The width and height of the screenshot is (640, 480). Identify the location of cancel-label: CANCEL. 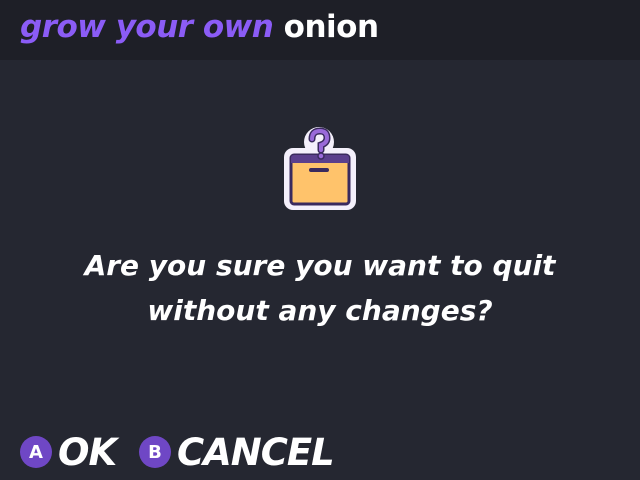
(256, 452).